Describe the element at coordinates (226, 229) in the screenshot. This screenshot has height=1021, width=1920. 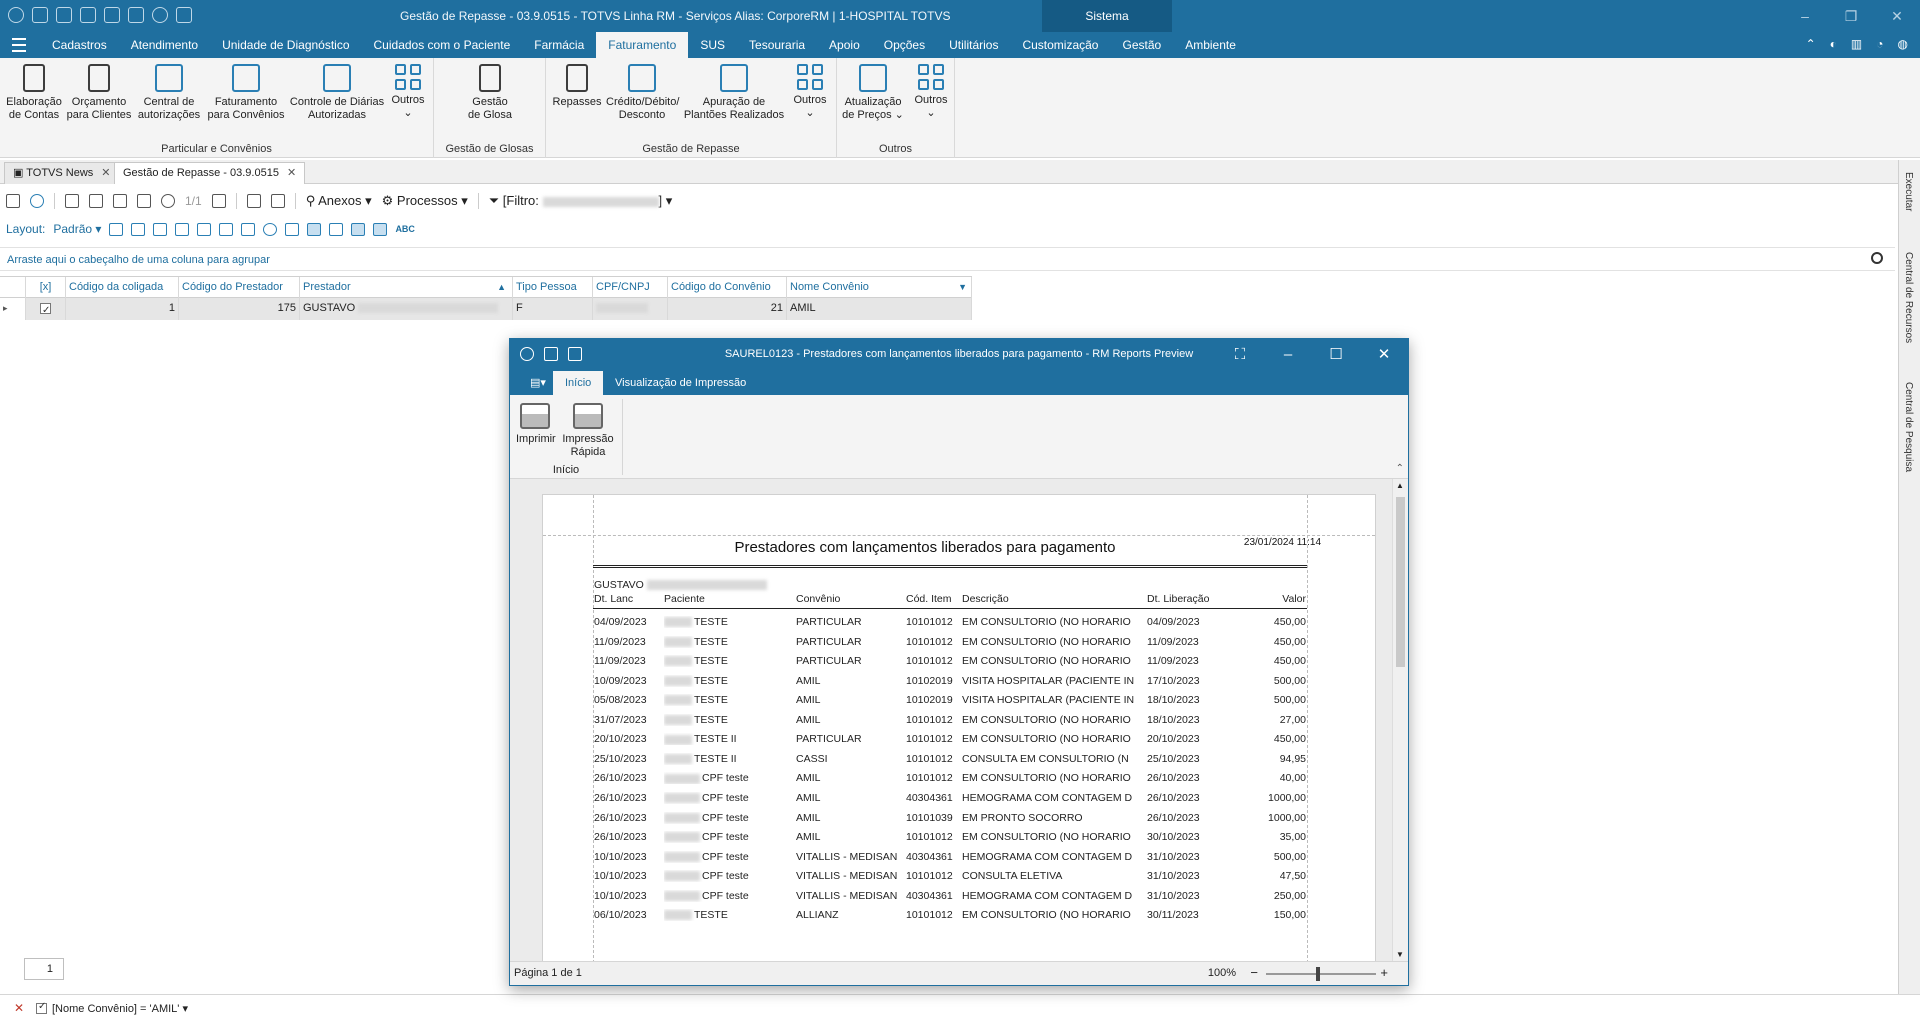
I see `pin-icon` at that location.